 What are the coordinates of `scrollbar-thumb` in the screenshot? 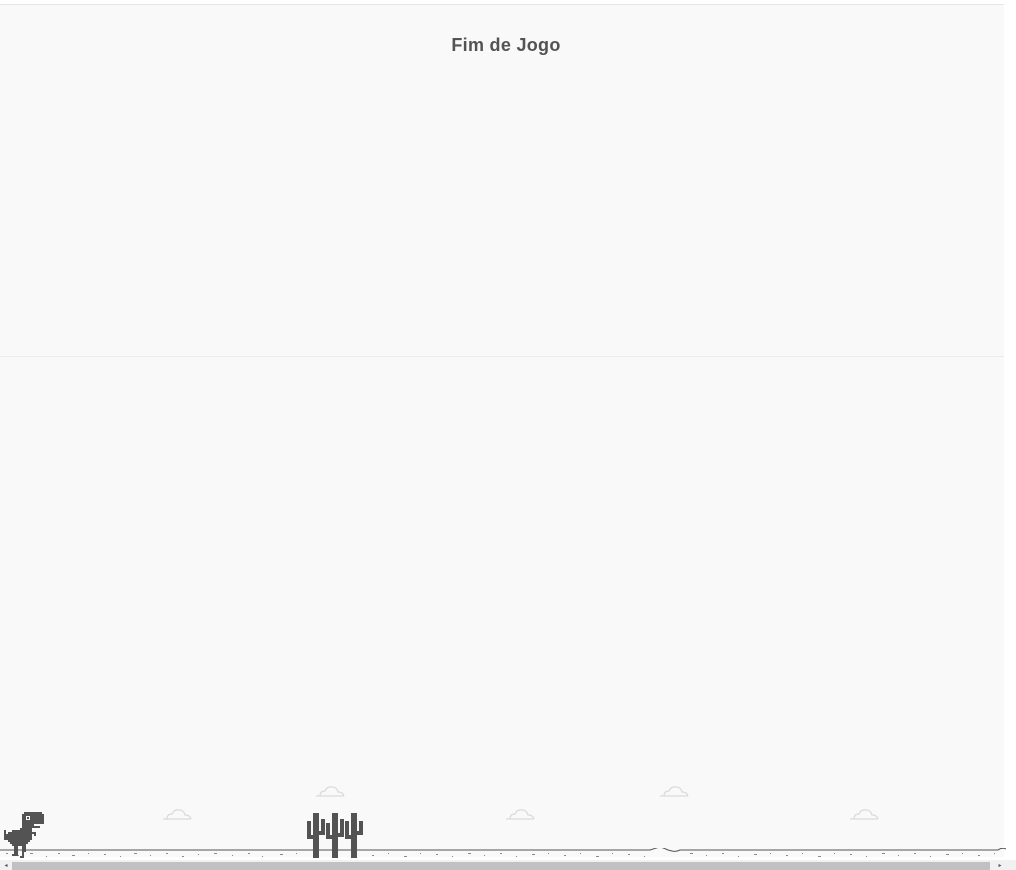 It's located at (501, 866).